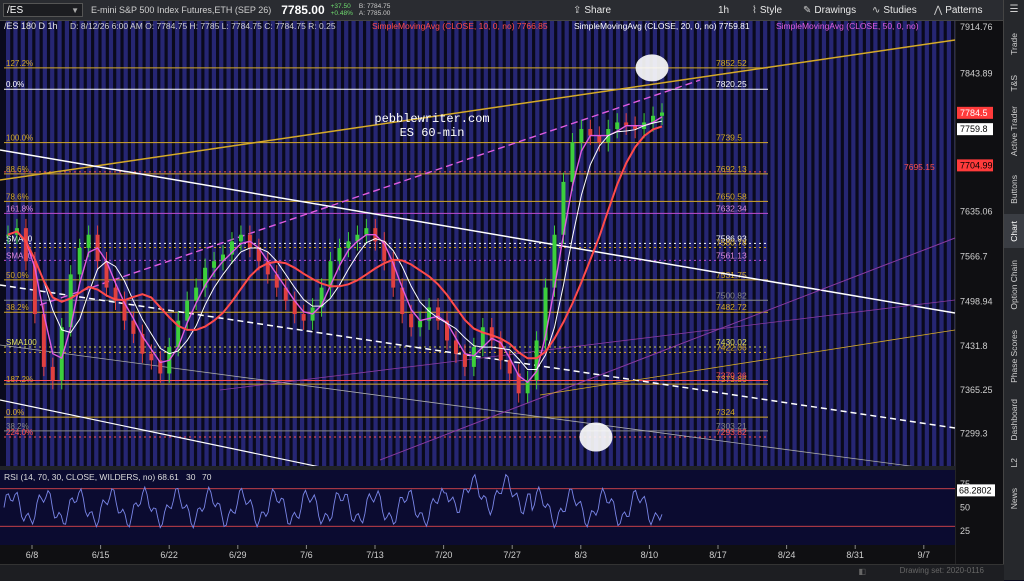 The image size is (1024, 581). What do you see at coordinates (731, 84) in the screenshot?
I see `level-label: 7820.25` at bounding box center [731, 84].